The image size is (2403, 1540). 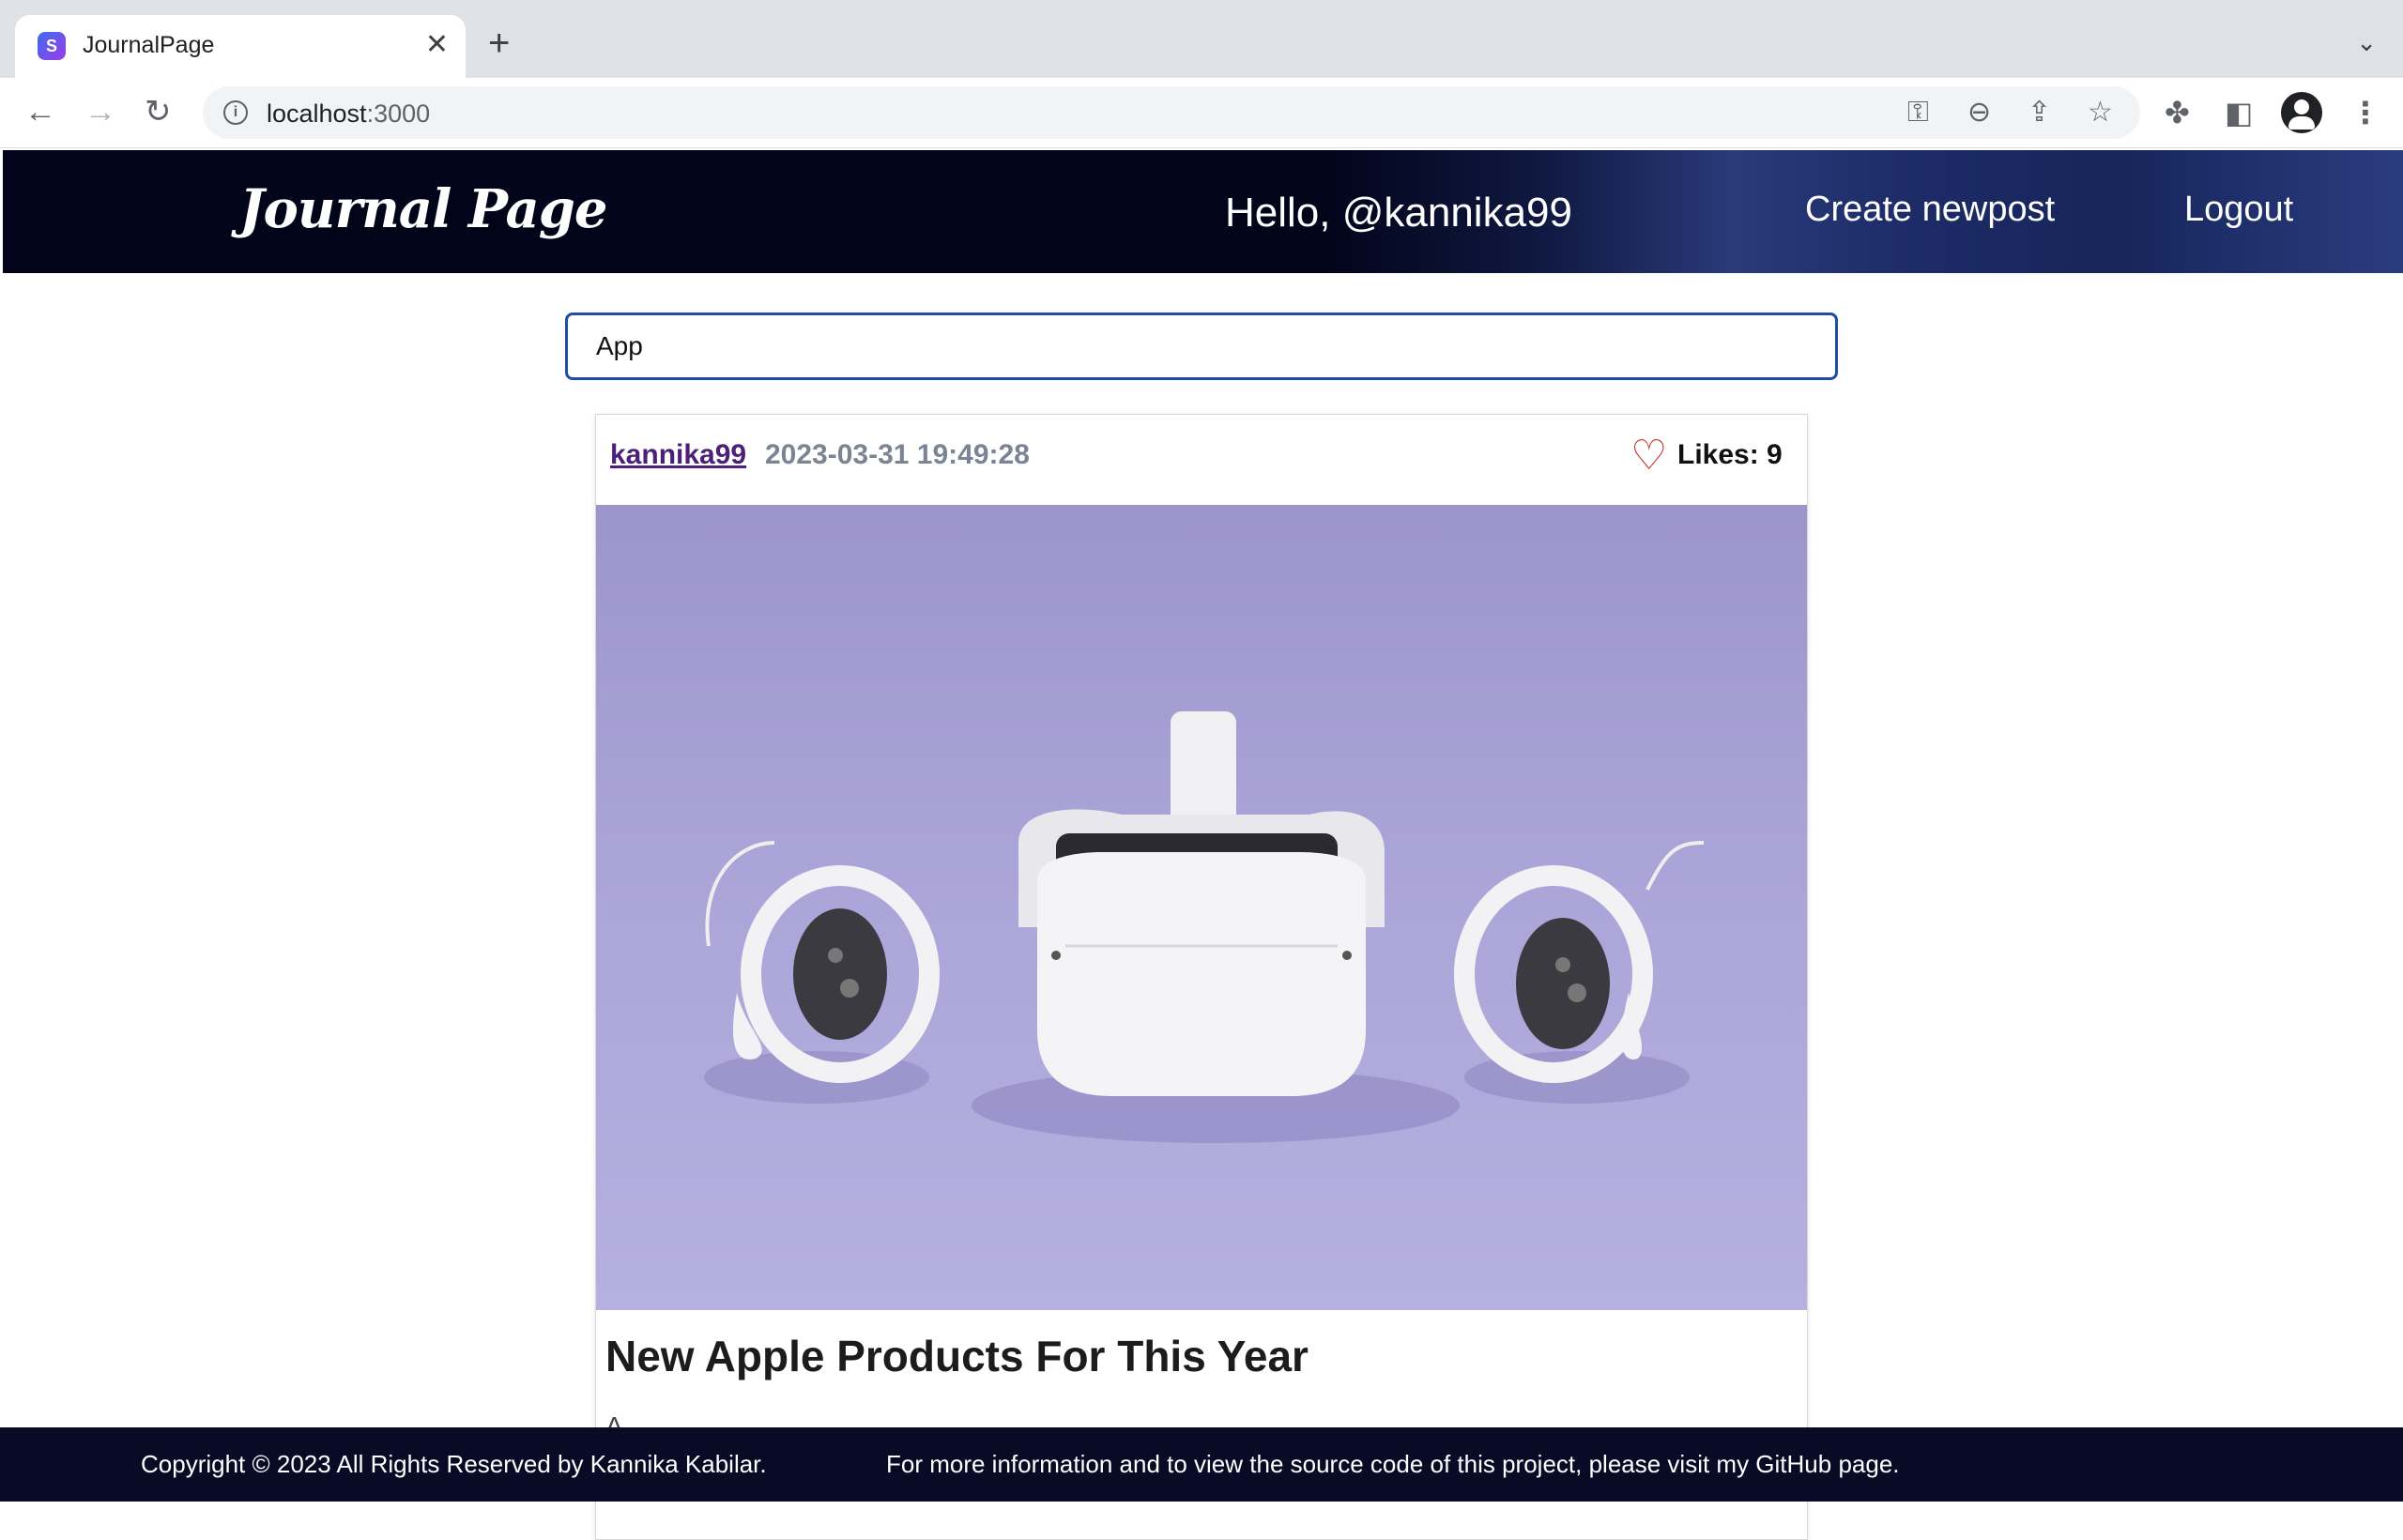 I want to click on likes-count: Likes: 9, so click(x=1730, y=454).